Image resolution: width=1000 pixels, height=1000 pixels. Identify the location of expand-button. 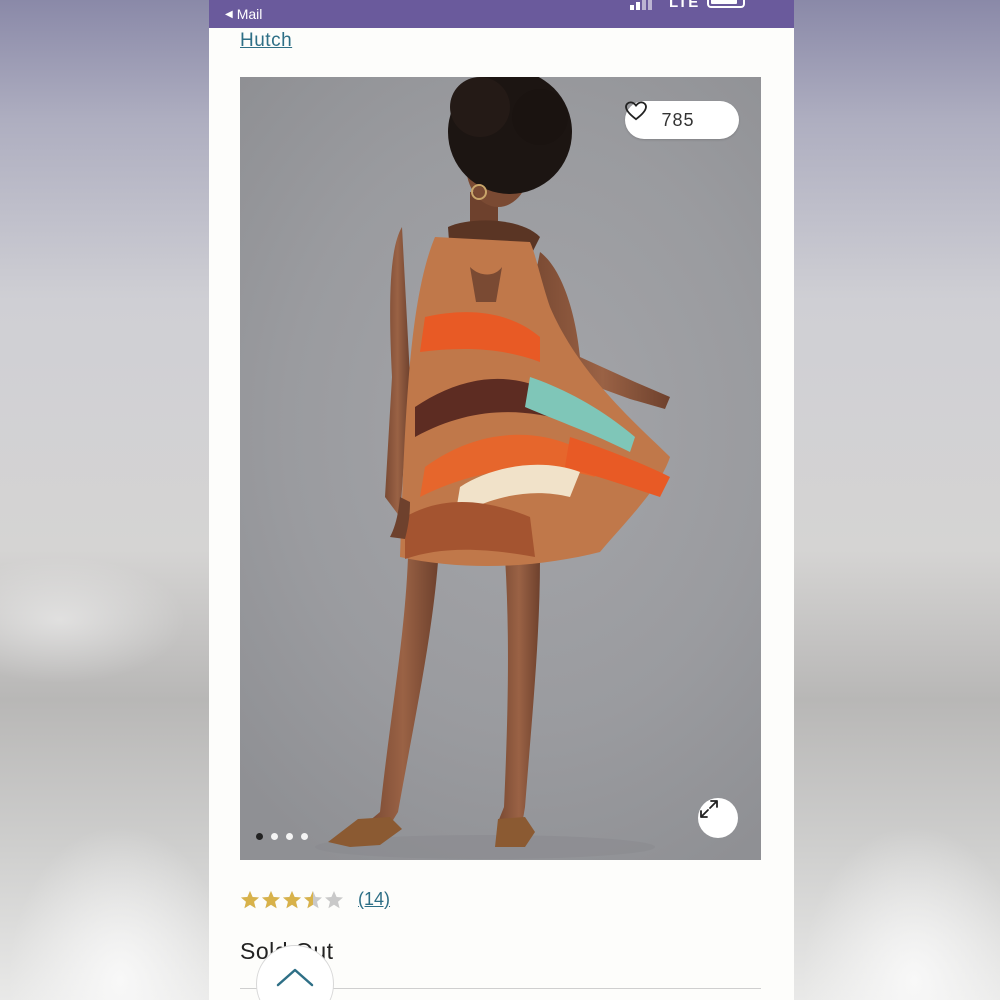
(718, 818).